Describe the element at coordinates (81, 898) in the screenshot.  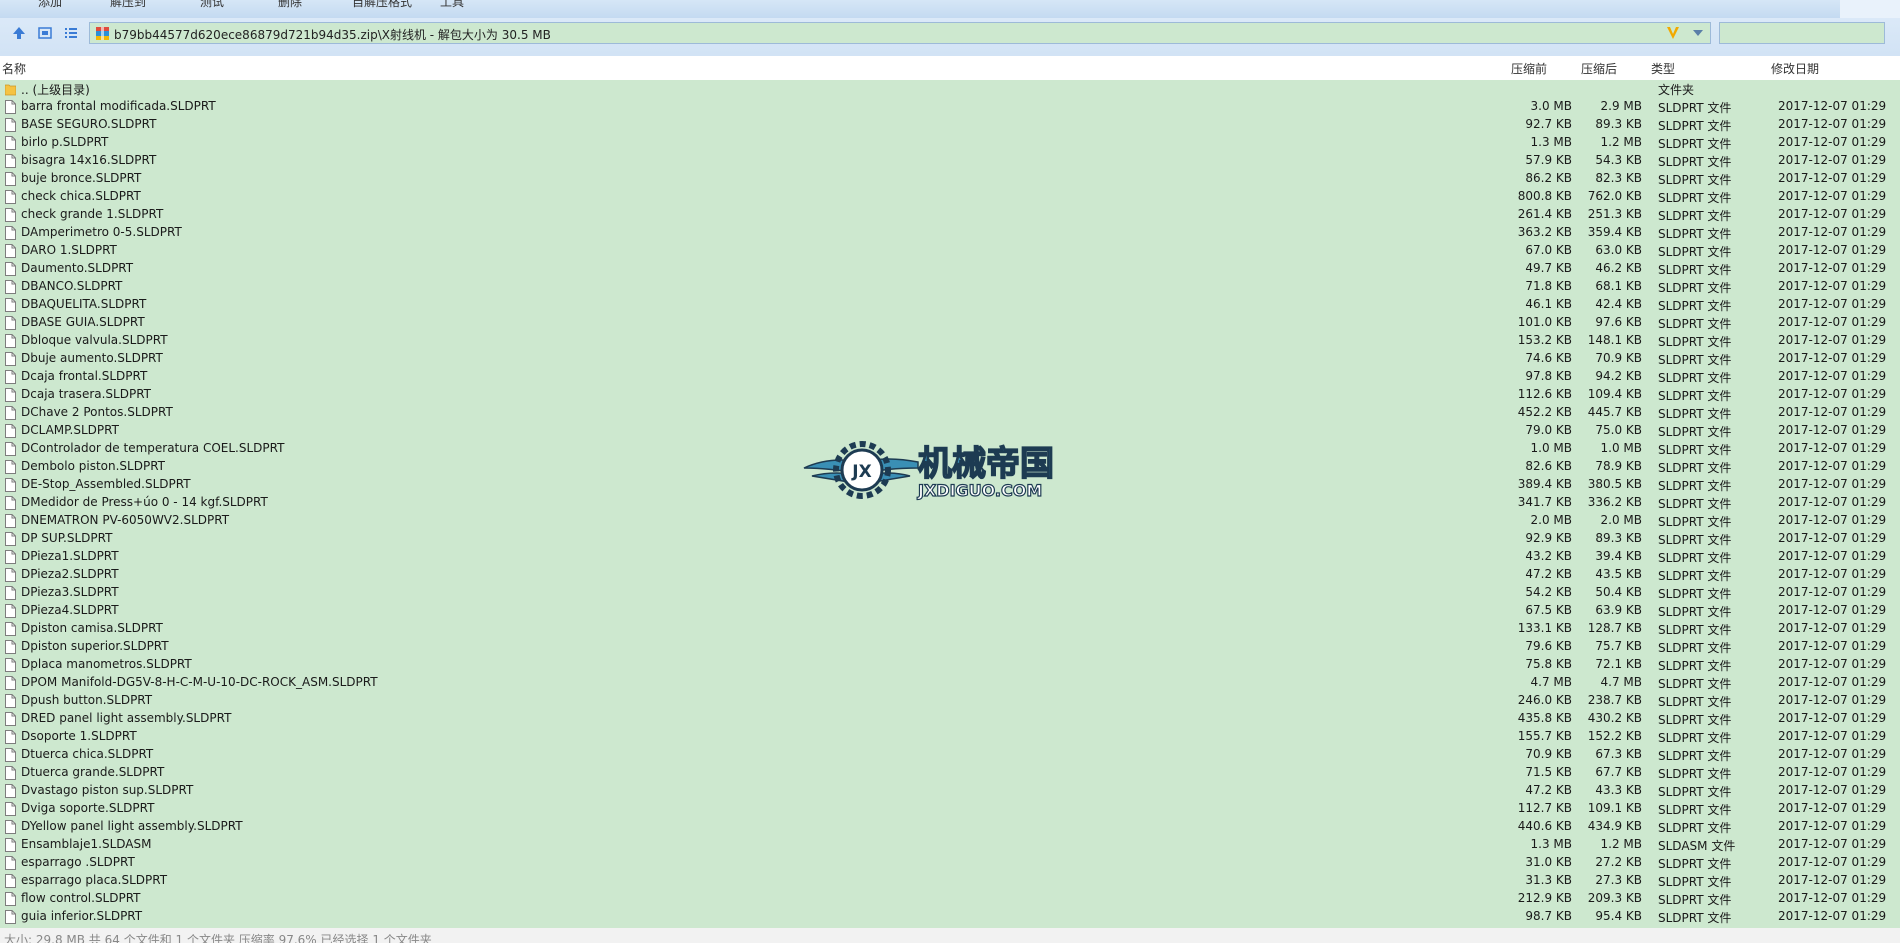
I see `file-name: flow control.SLDPRT` at that location.